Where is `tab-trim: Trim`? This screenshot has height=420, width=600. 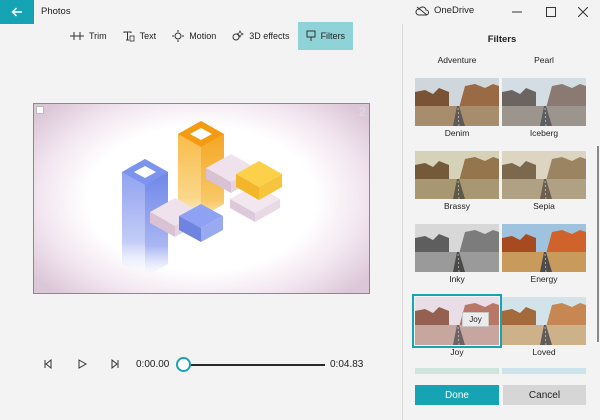
tab-trim: Trim is located at coordinates (88, 36).